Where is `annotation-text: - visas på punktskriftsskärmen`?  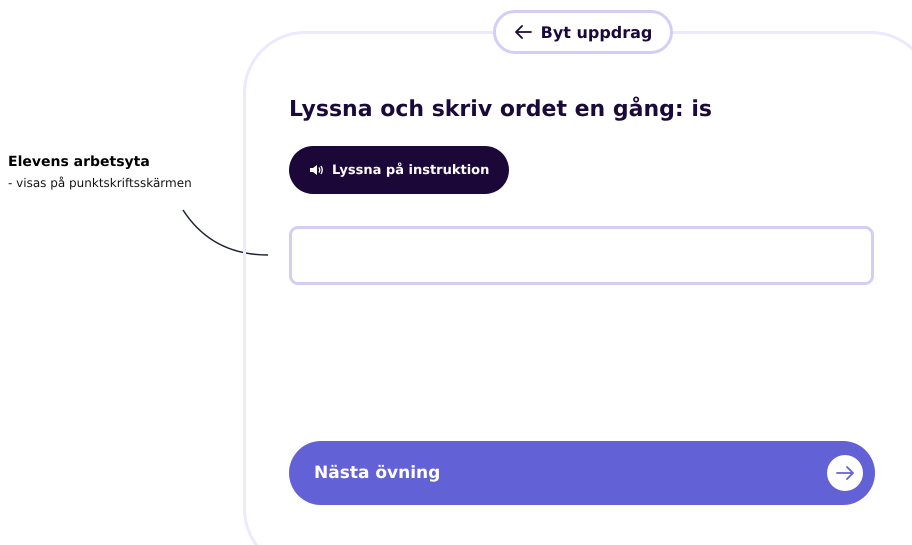
annotation-text: - visas på punktskriftsskärmen is located at coordinates (100, 183).